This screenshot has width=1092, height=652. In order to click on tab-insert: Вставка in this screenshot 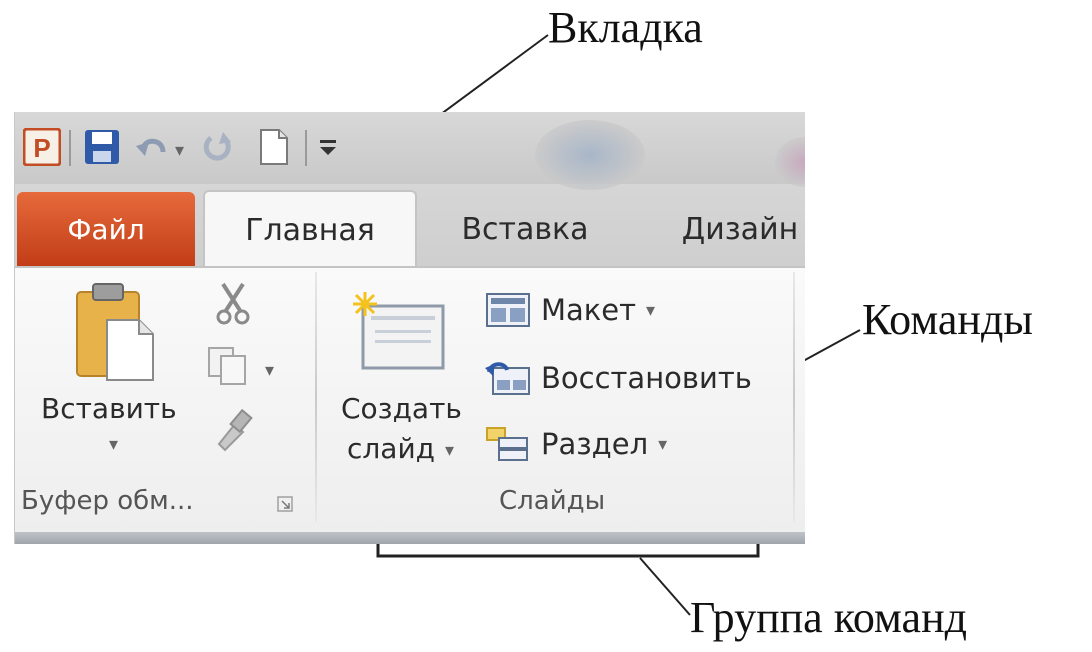, I will do `click(525, 229)`.